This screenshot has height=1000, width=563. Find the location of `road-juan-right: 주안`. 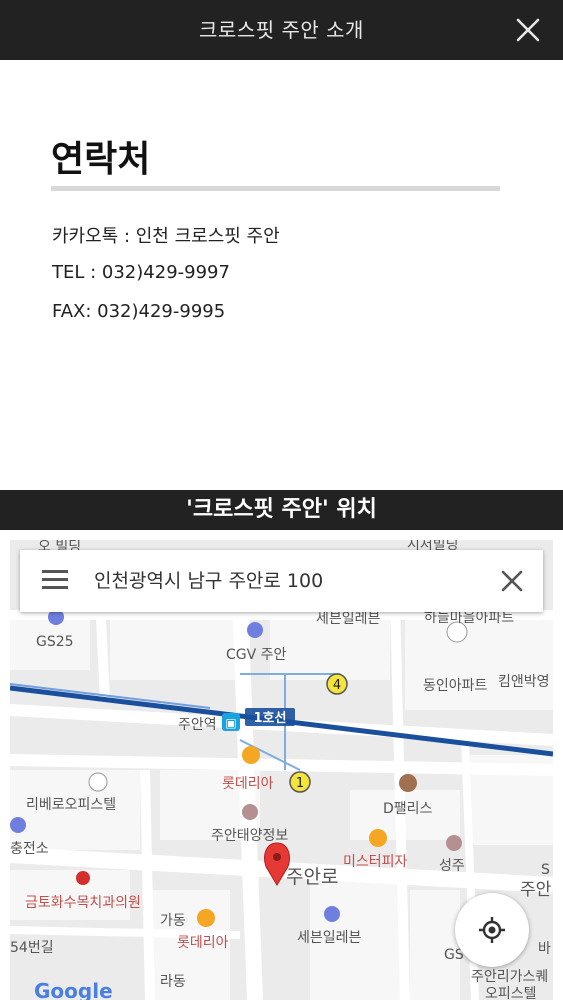

road-juan-right: 주안 is located at coordinates (536, 890).